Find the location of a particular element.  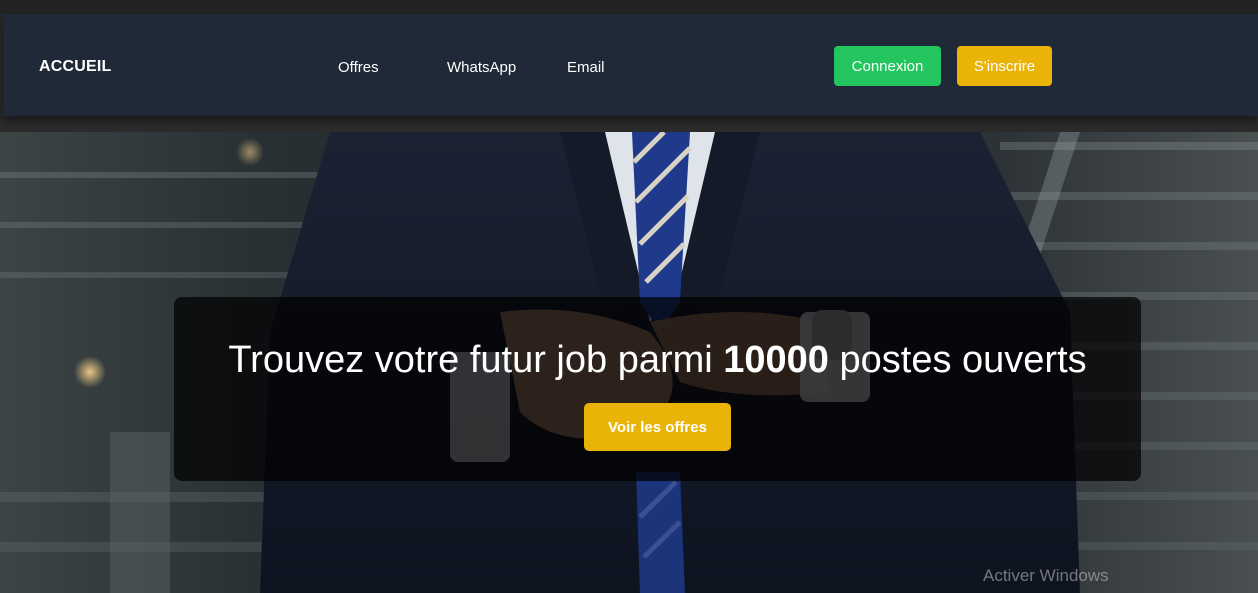

pillar is located at coordinates (140, 512).